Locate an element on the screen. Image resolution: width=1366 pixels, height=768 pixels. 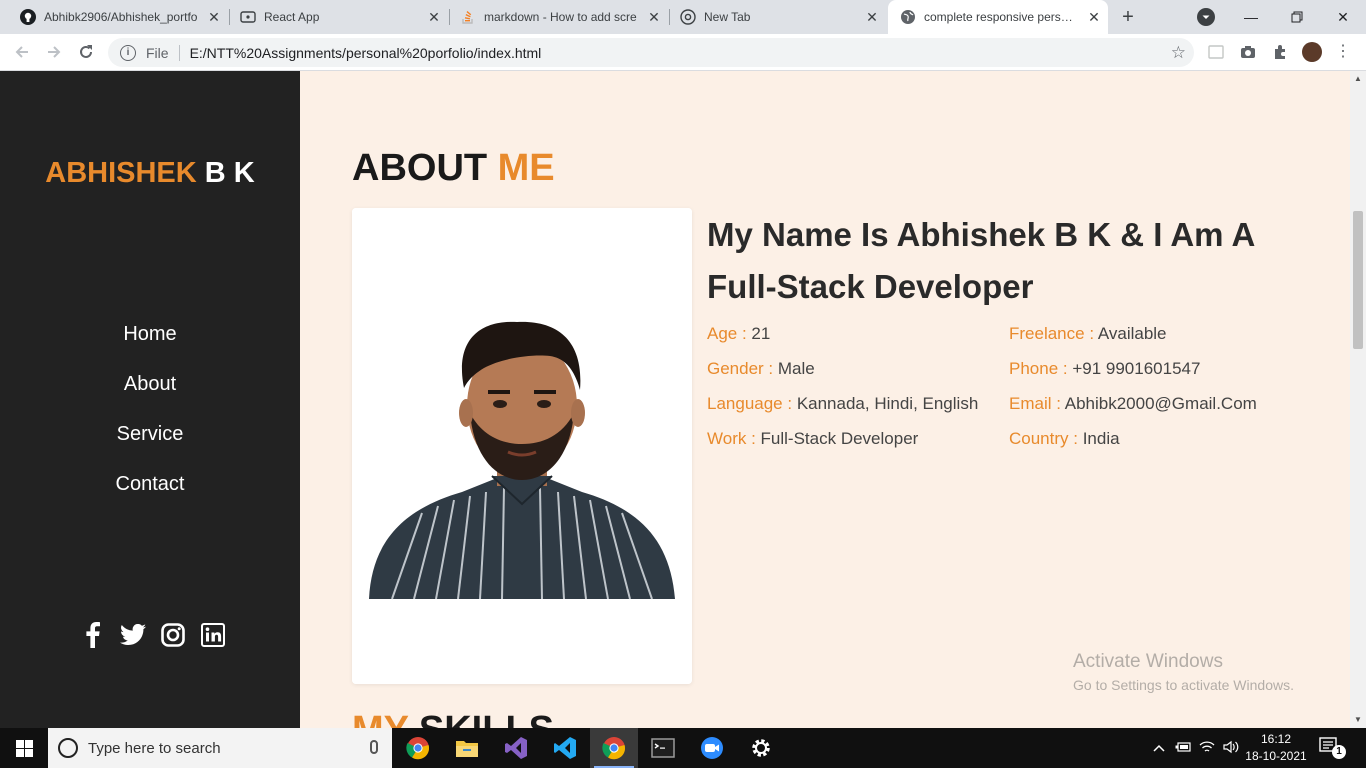
zoom-icon is located at coordinates (712, 748).